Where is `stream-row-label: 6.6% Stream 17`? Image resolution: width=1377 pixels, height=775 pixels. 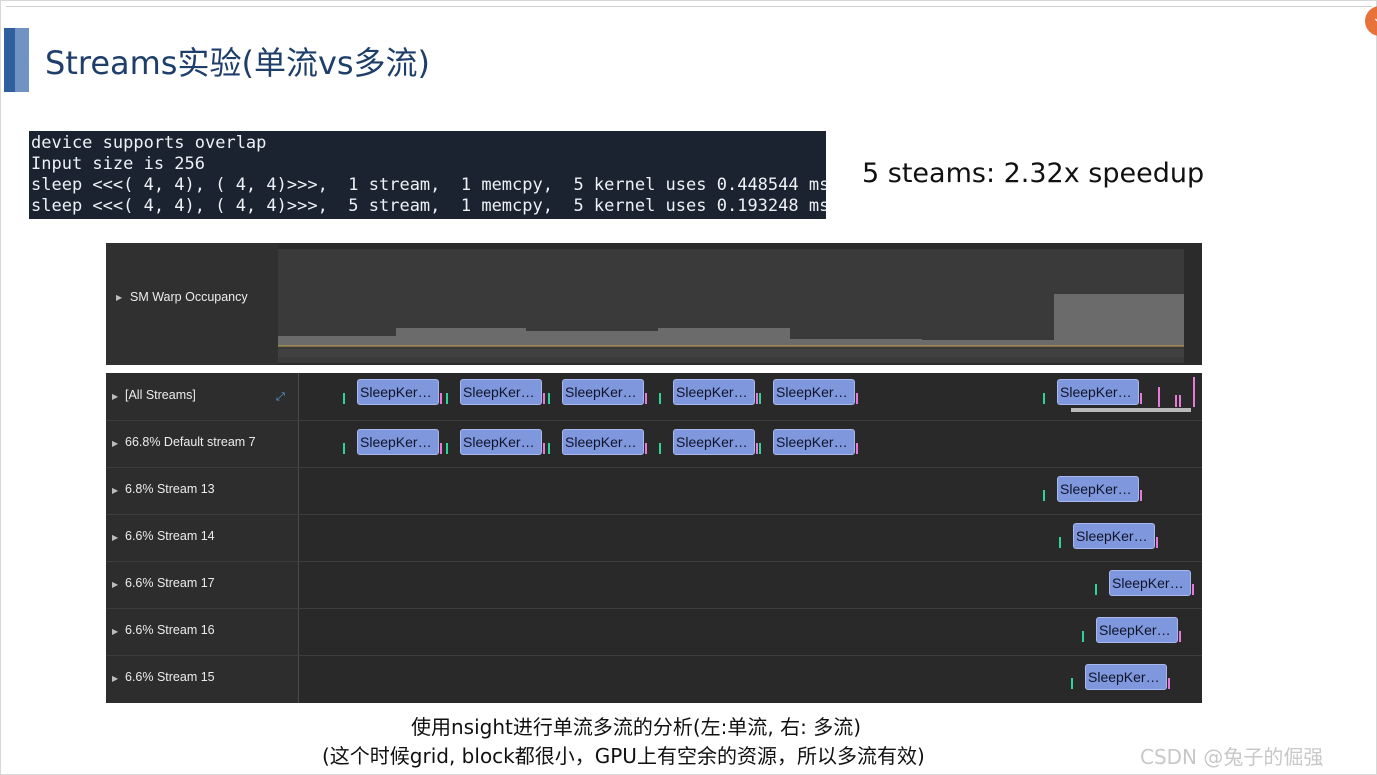
stream-row-label: 6.6% Stream 17 is located at coordinates (170, 583).